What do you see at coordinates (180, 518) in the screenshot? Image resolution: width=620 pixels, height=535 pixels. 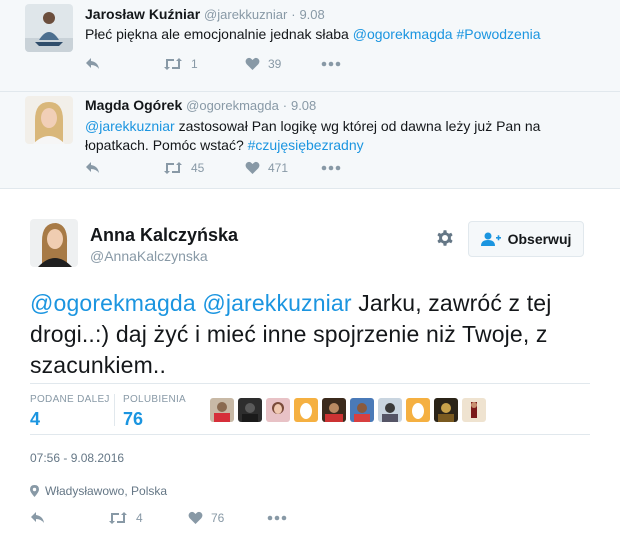 I see `tweet-actions: 4 76` at bounding box center [180, 518].